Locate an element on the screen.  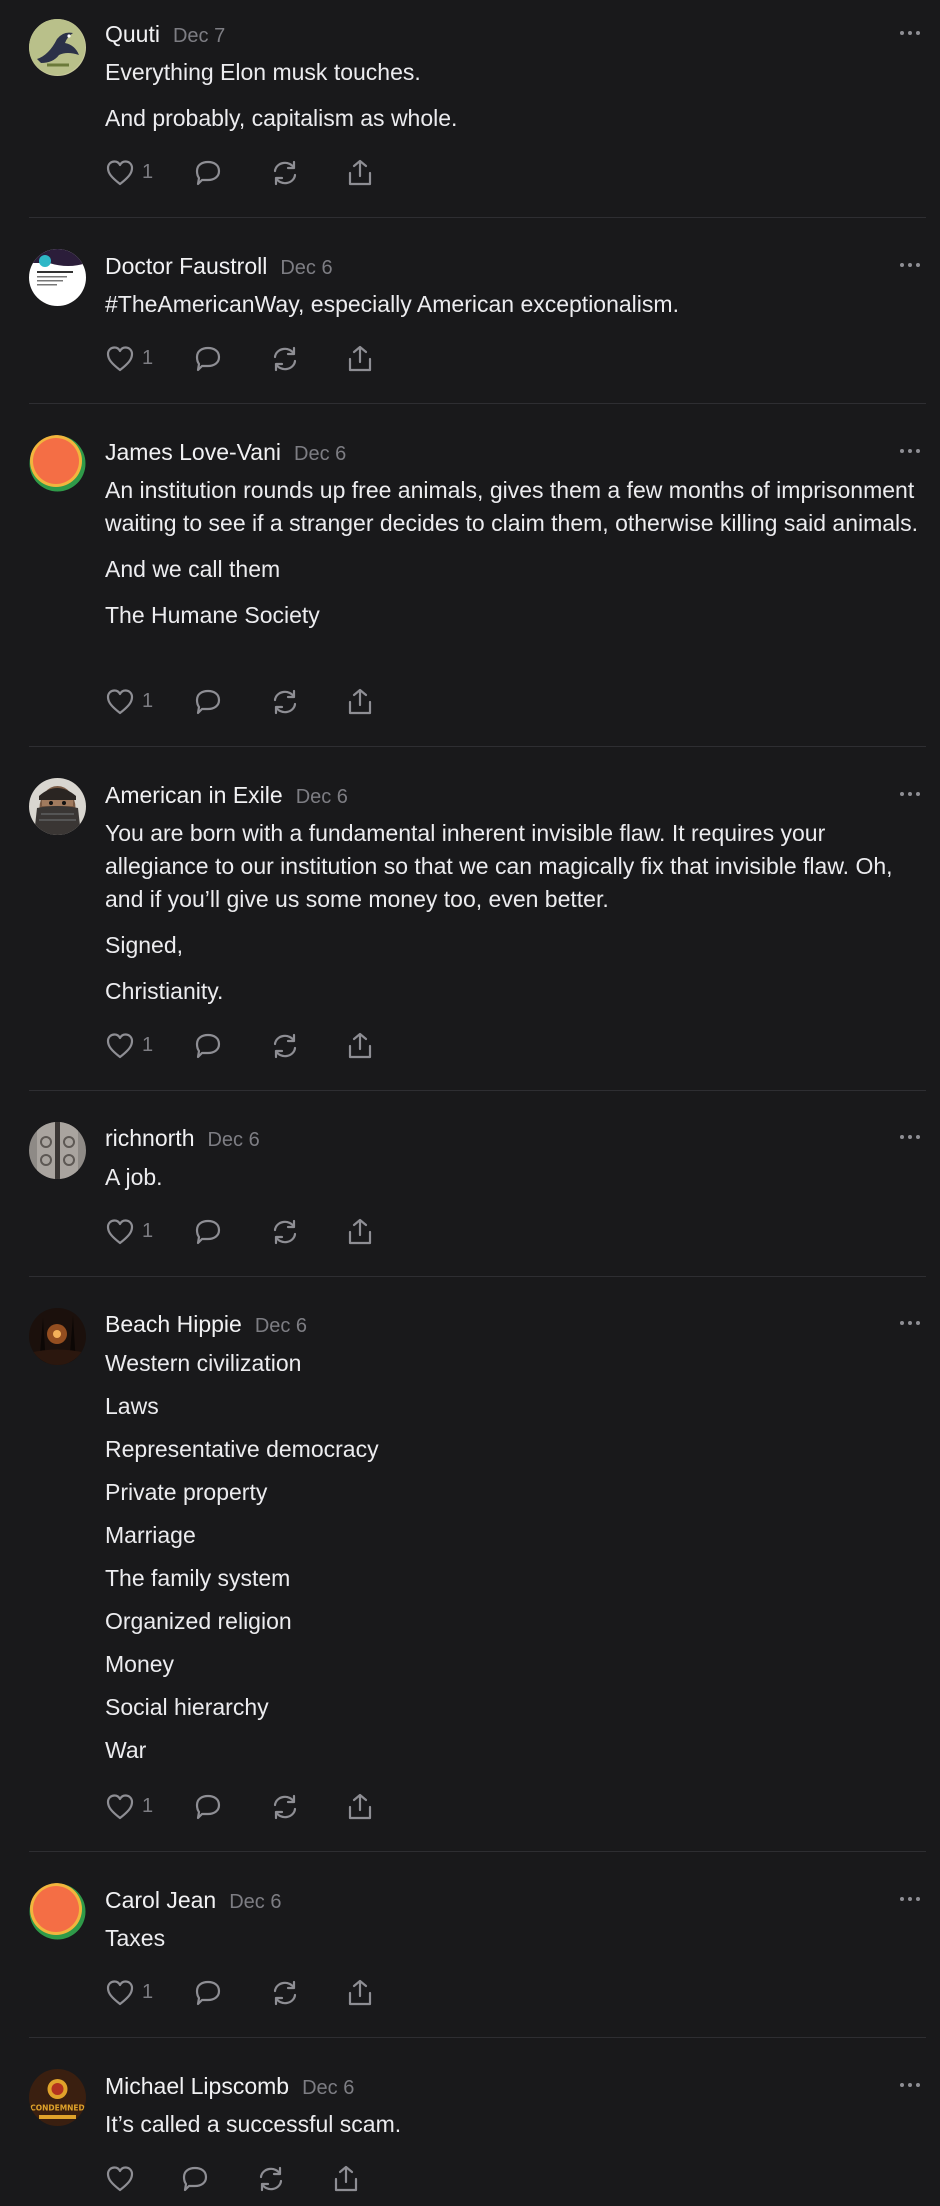
post-paragraph: Laws is located at coordinates (132, 1406).